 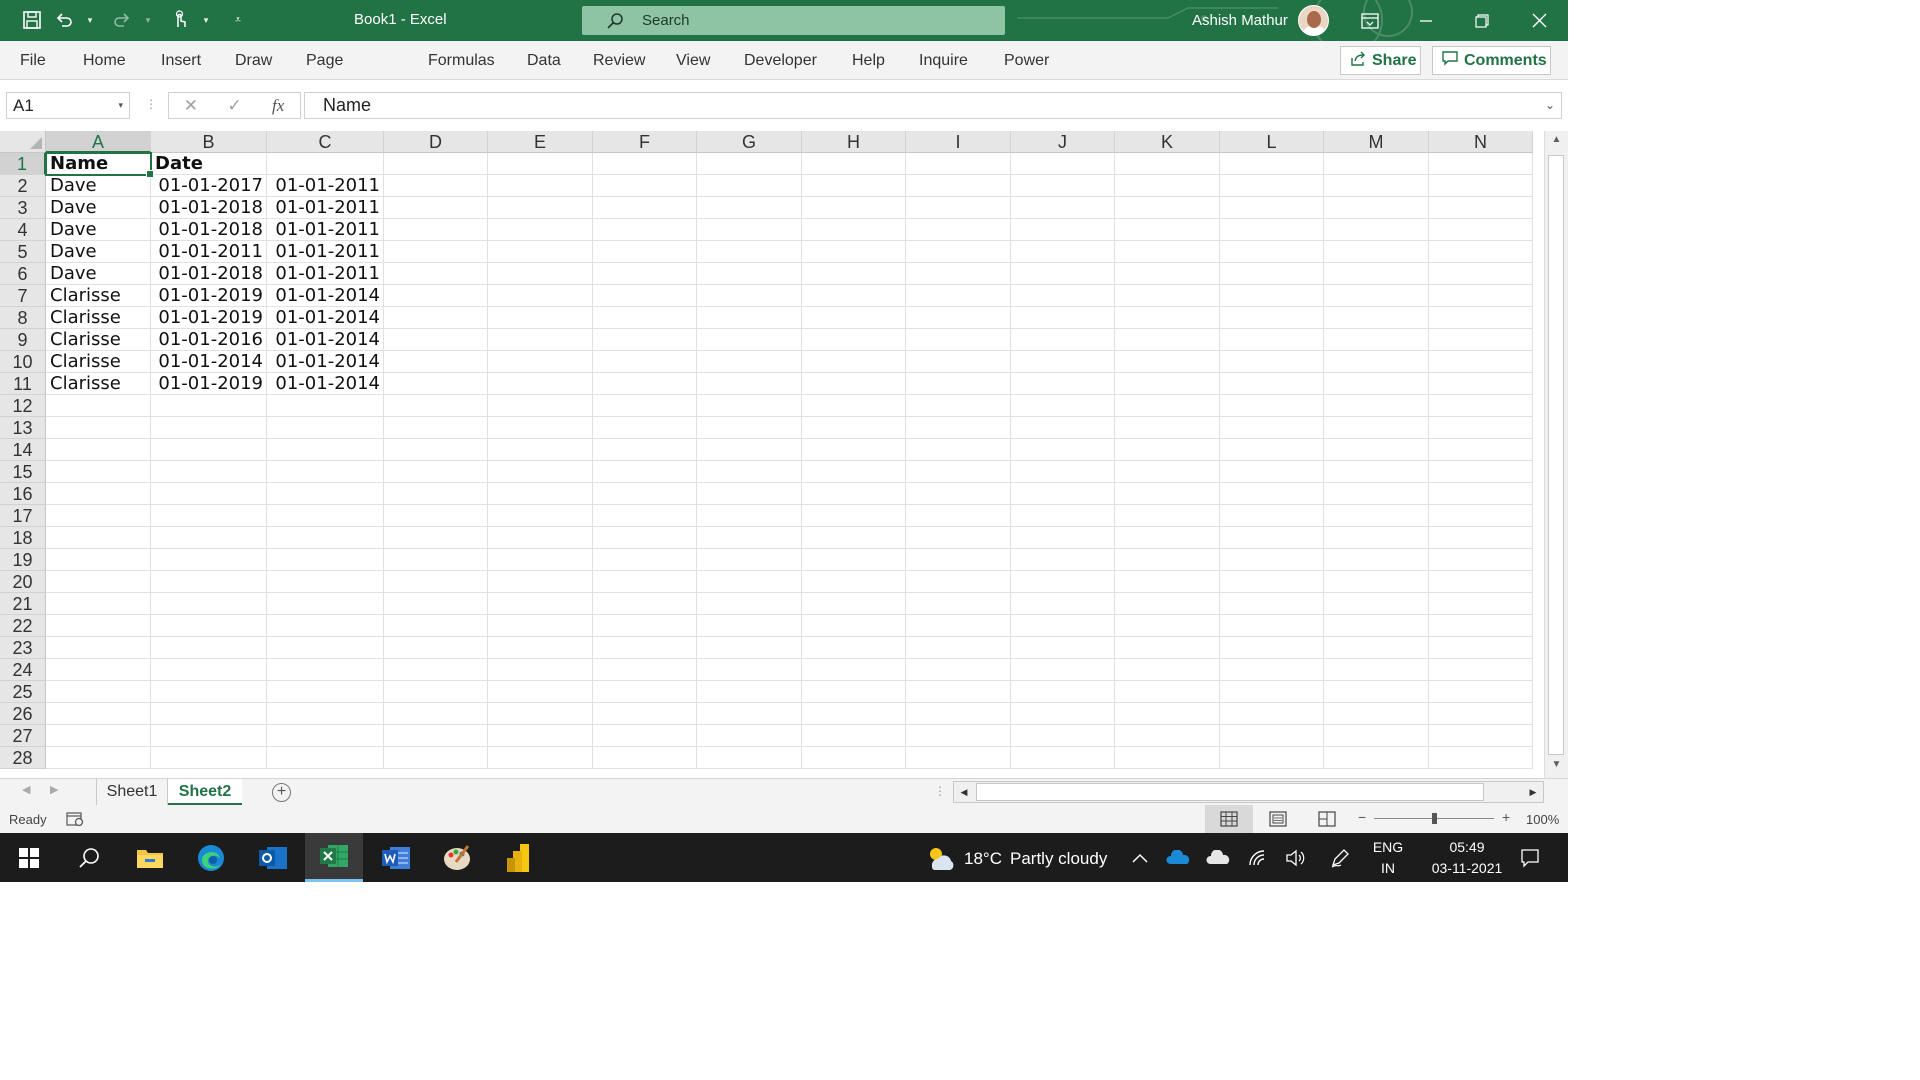 I want to click on weather-temperature: 18°C, so click(x=983, y=859).